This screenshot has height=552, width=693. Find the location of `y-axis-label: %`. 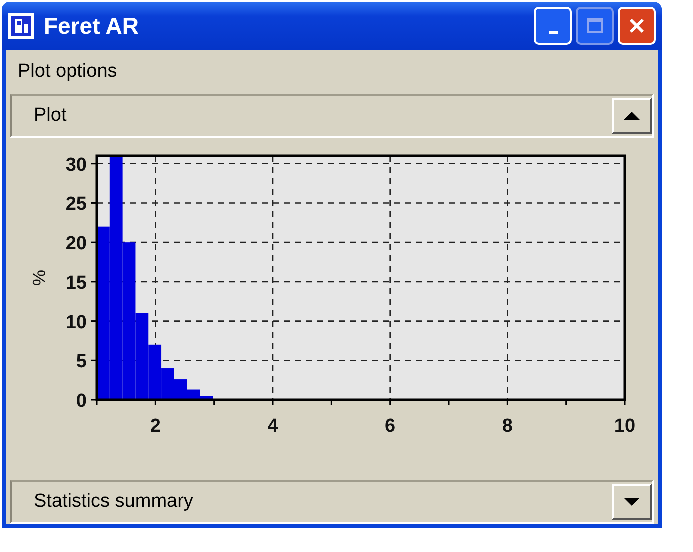

y-axis-label: % is located at coordinates (39, 278).